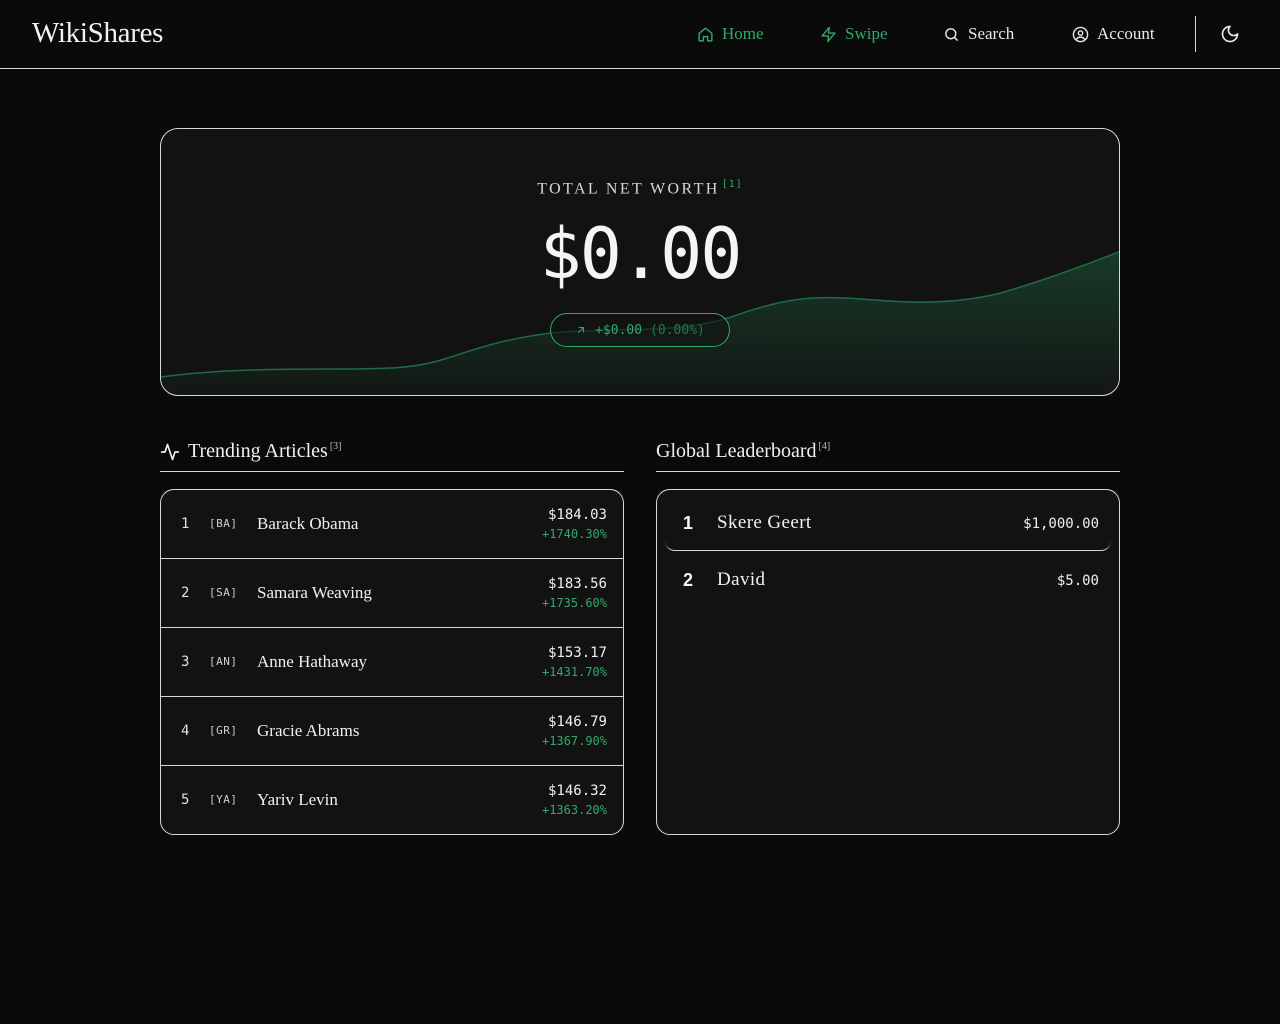 The image size is (1280, 1024). What do you see at coordinates (577, 584) in the screenshot?
I see `trending-price: $183.56` at bounding box center [577, 584].